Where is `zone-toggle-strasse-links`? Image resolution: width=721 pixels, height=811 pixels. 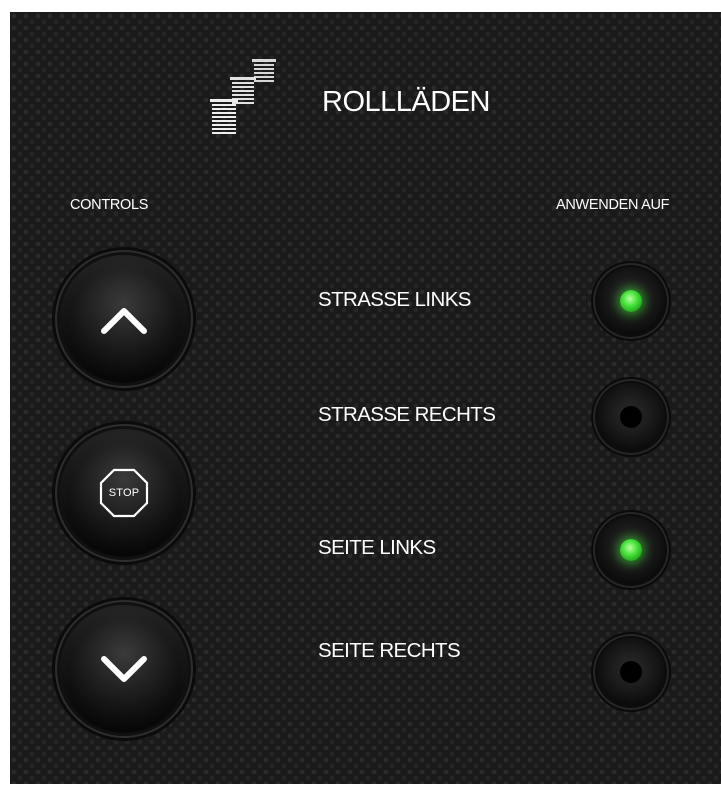
zone-toggle-strasse-links is located at coordinates (631, 301).